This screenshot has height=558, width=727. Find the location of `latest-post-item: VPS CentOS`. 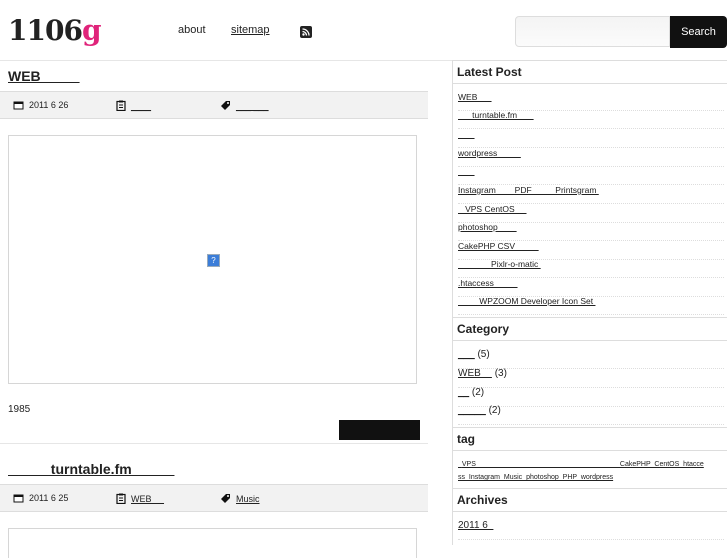

latest-post-item: VPS CentOS is located at coordinates (591, 213).